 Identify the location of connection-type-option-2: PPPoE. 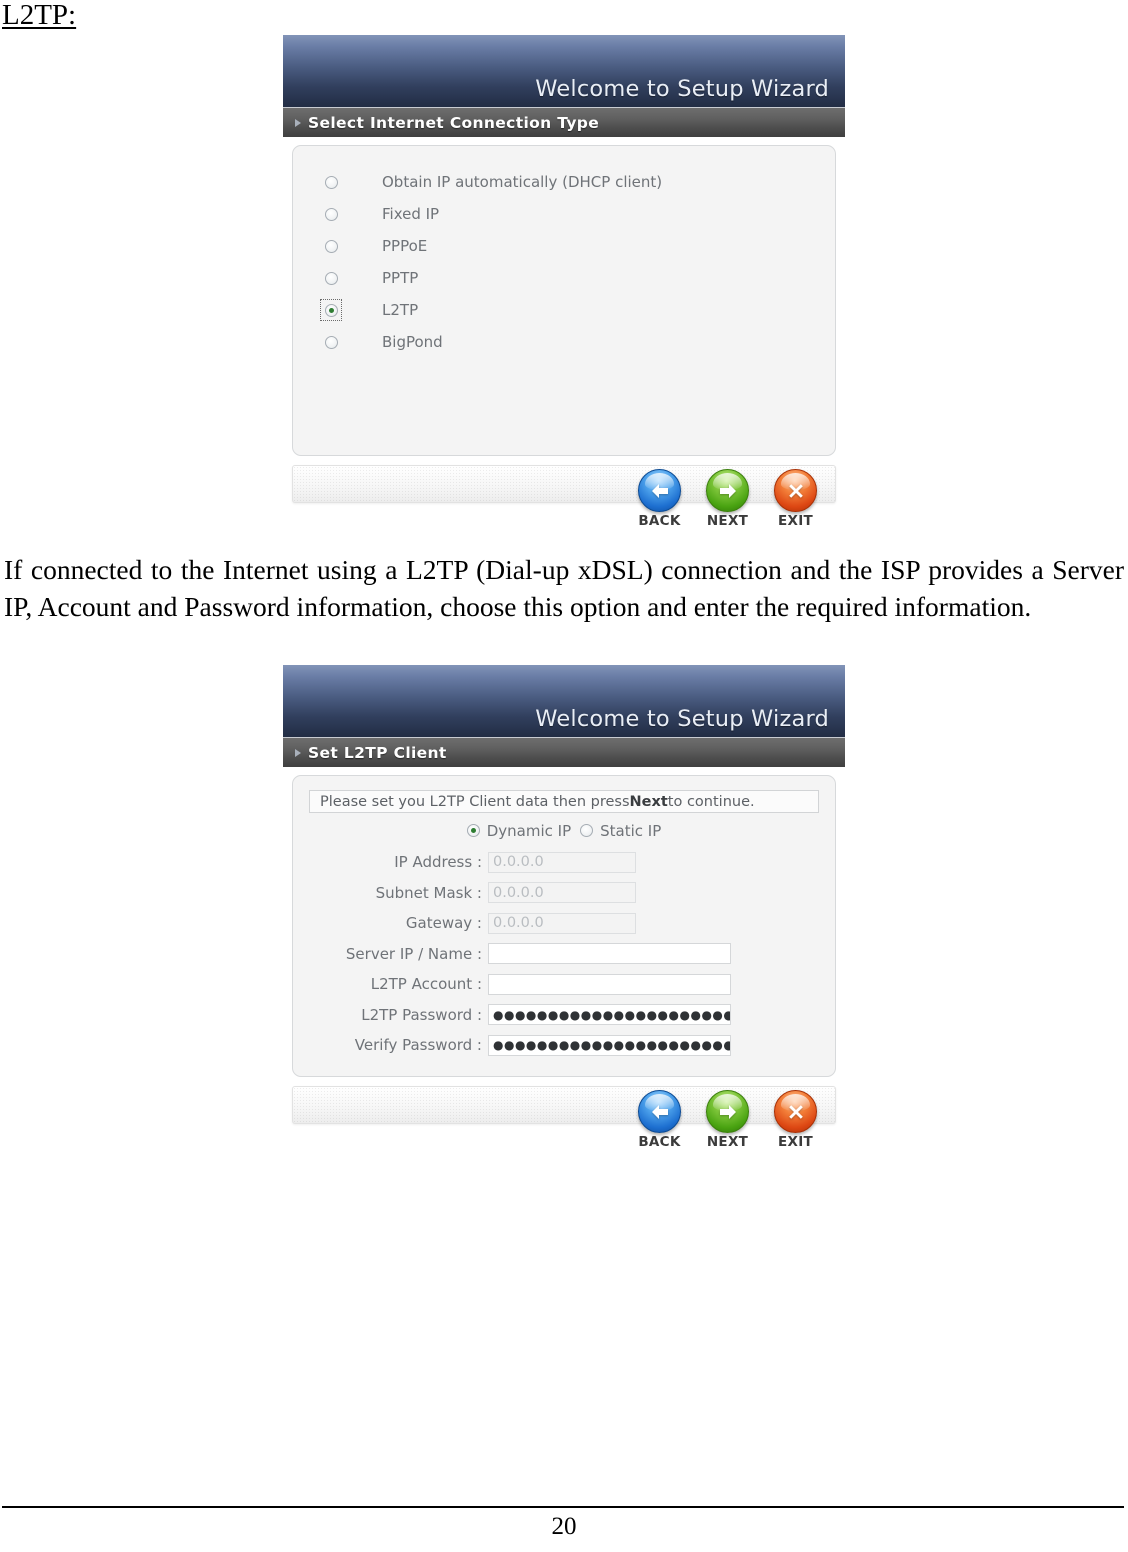
(577, 246).